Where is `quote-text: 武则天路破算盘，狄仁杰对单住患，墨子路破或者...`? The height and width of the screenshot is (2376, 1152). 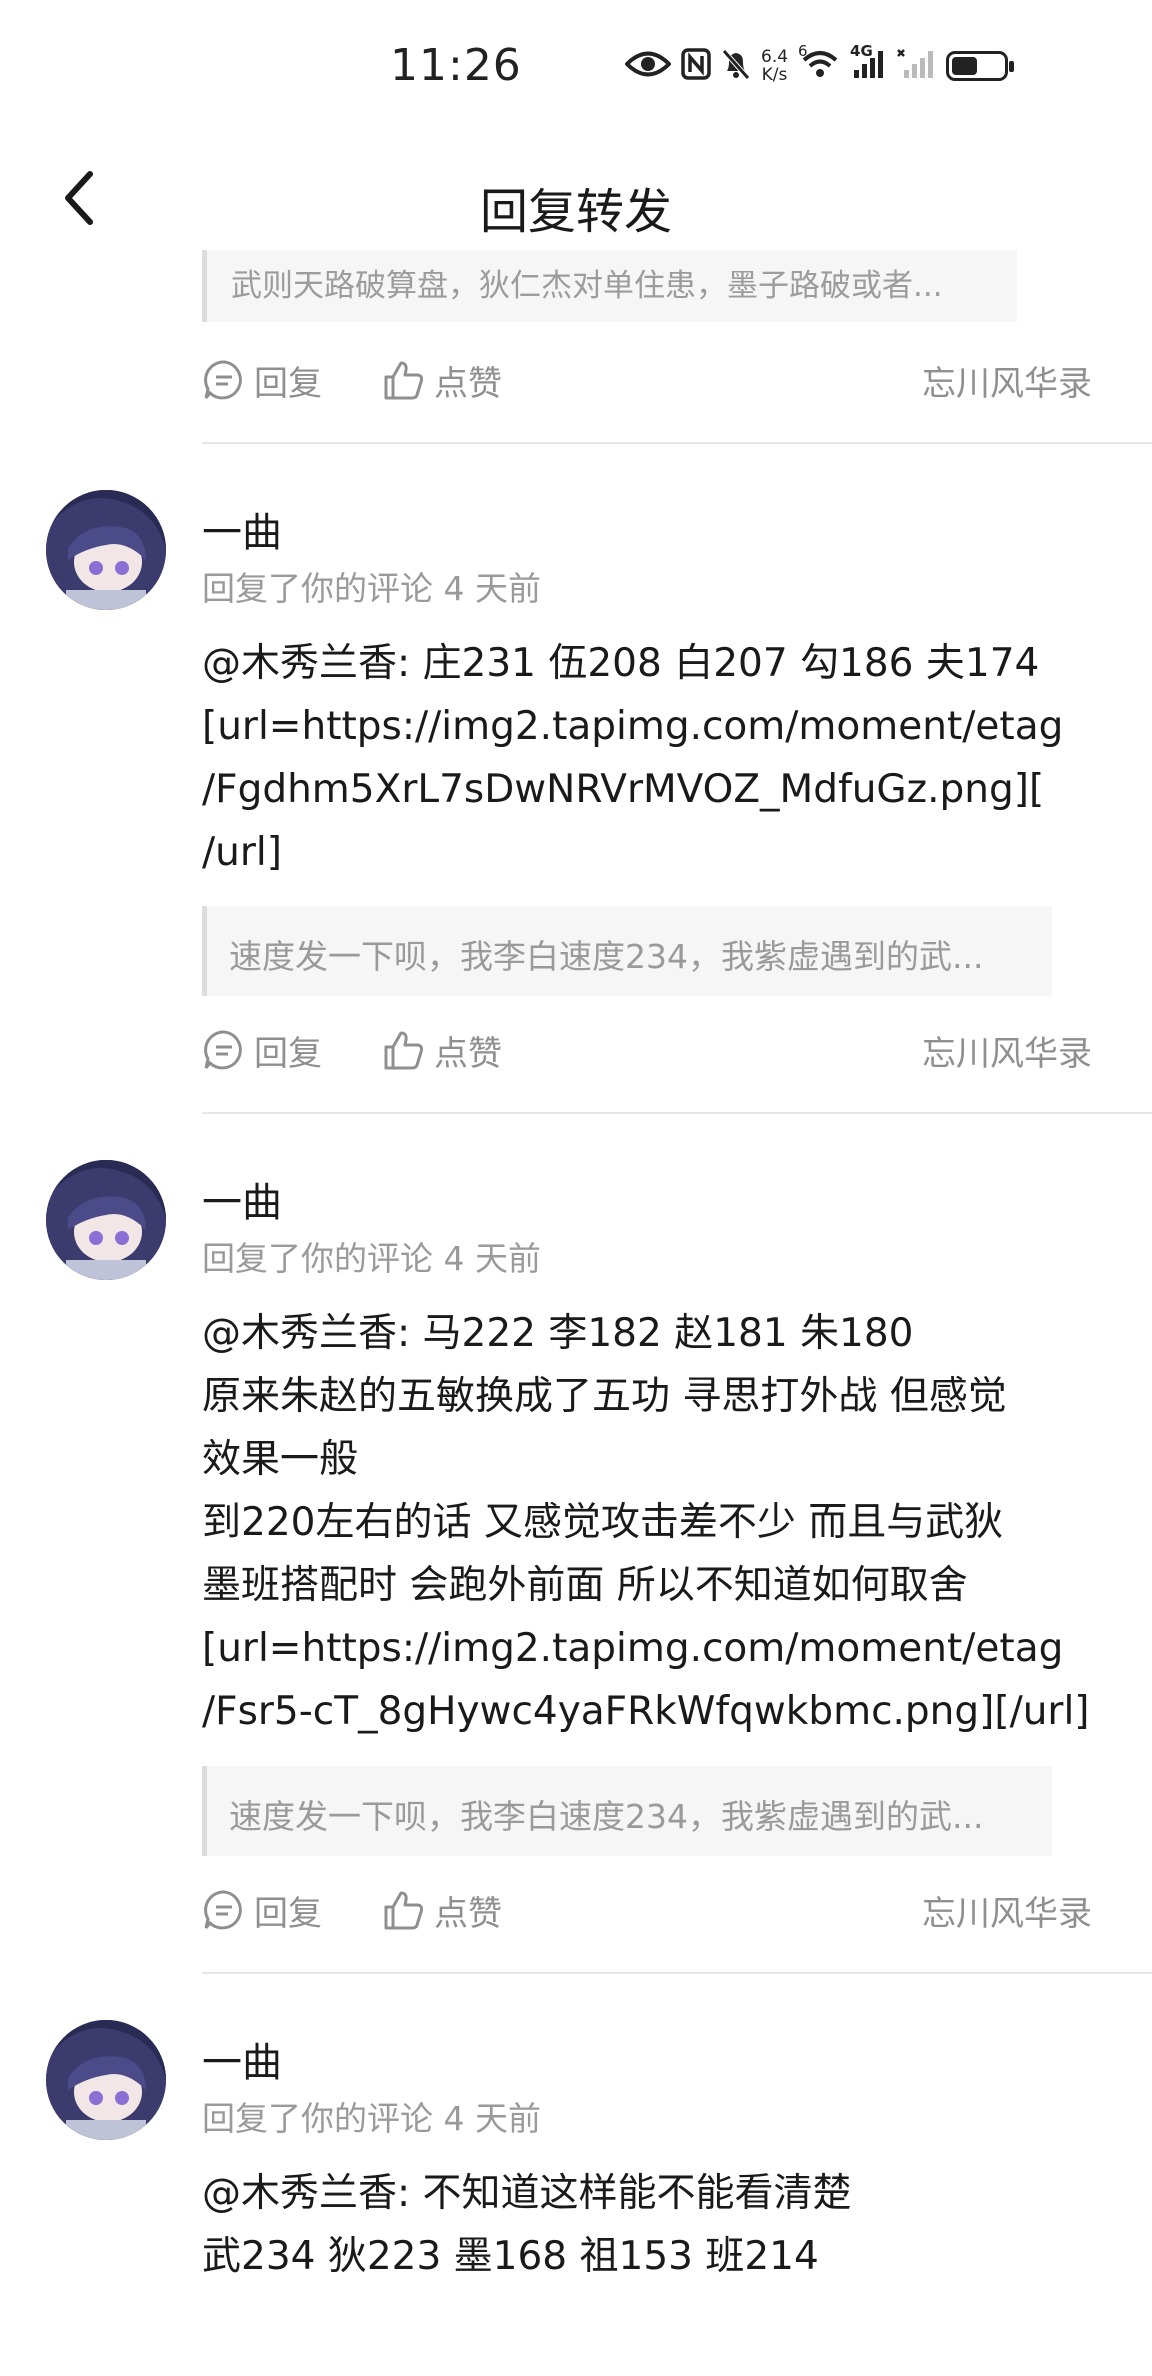 quote-text: 武则天路破算盘，狄仁杰对单住患，墨子路破或者... is located at coordinates (587, 286).